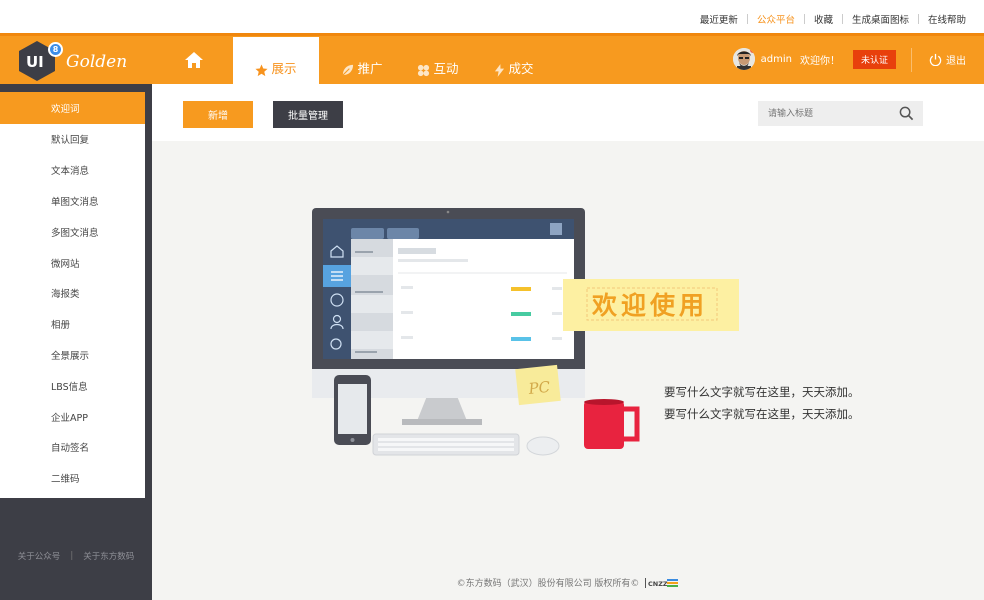  Describe the element at coordinates (308, 114) in the screenshot. I see `batch-manage-button: 批量管理` at that location.